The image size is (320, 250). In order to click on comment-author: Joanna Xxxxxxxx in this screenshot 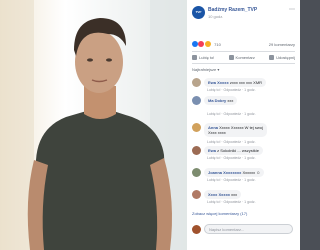, I will do `click(224, 172)`.